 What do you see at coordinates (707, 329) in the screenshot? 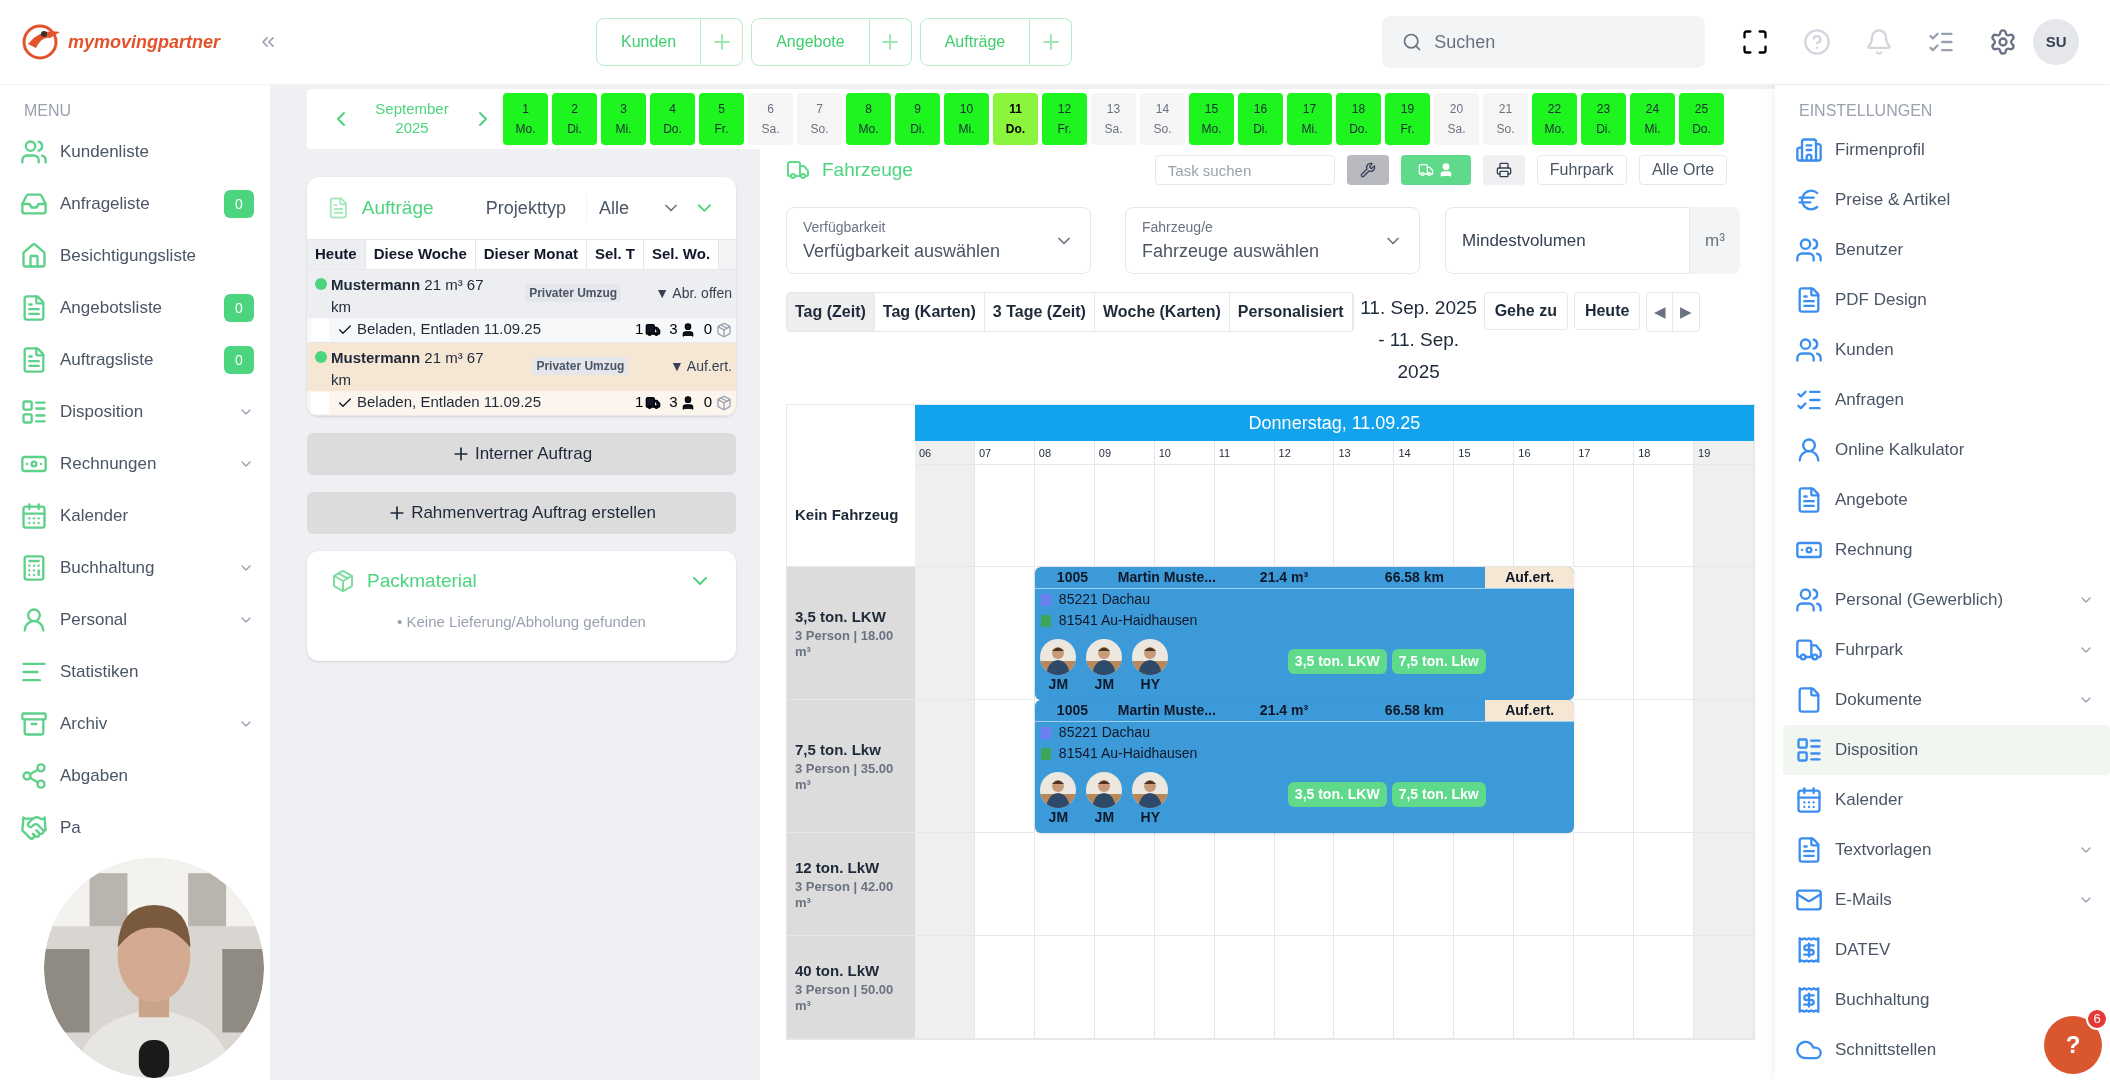
I see `item-count: 0` at bounding box center [707, 329].